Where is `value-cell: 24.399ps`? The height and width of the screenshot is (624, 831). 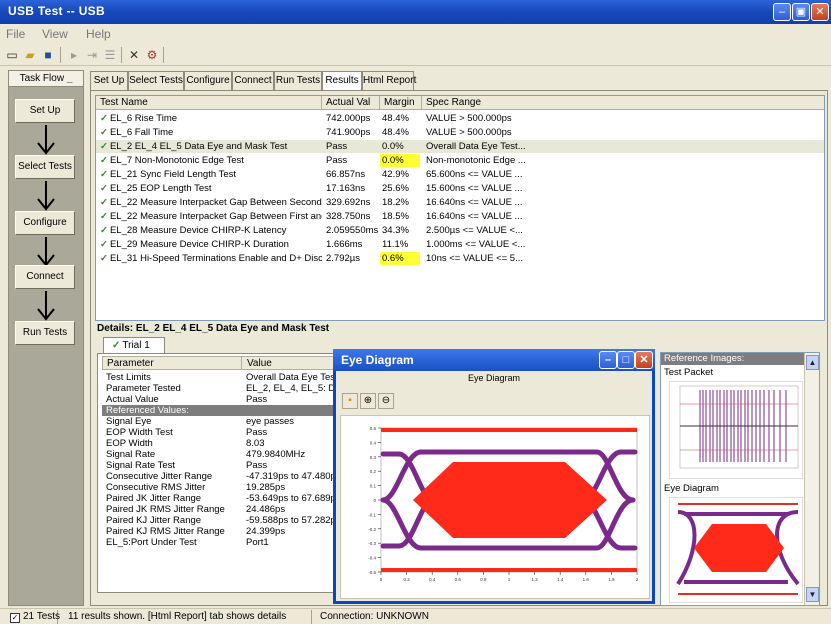 value-cell: 24.399ps is located at coordinates (266, 531).